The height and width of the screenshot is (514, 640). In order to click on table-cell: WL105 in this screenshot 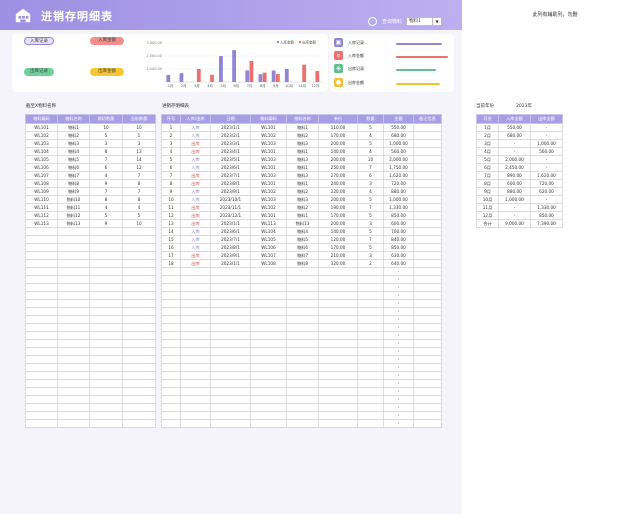, I will do `click(41, 159)`.